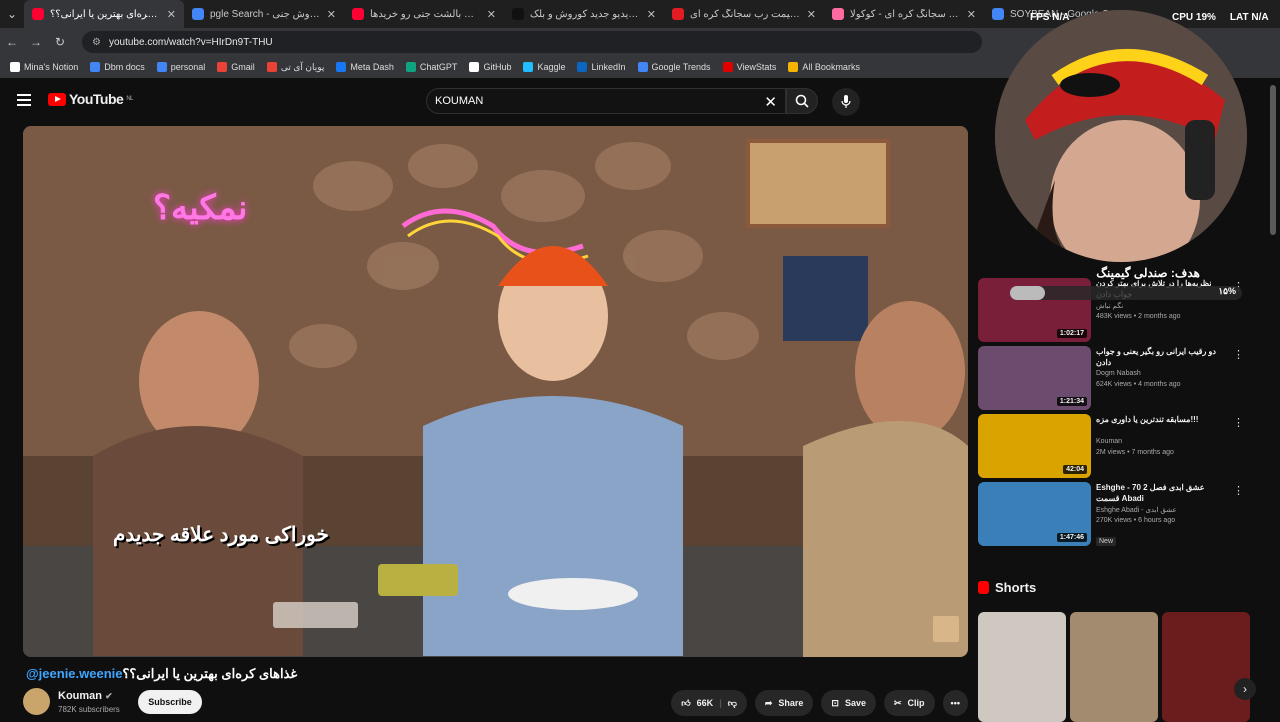 The image size is (1280, 722). I want to click on back-icon: ←, so click(12, 42).